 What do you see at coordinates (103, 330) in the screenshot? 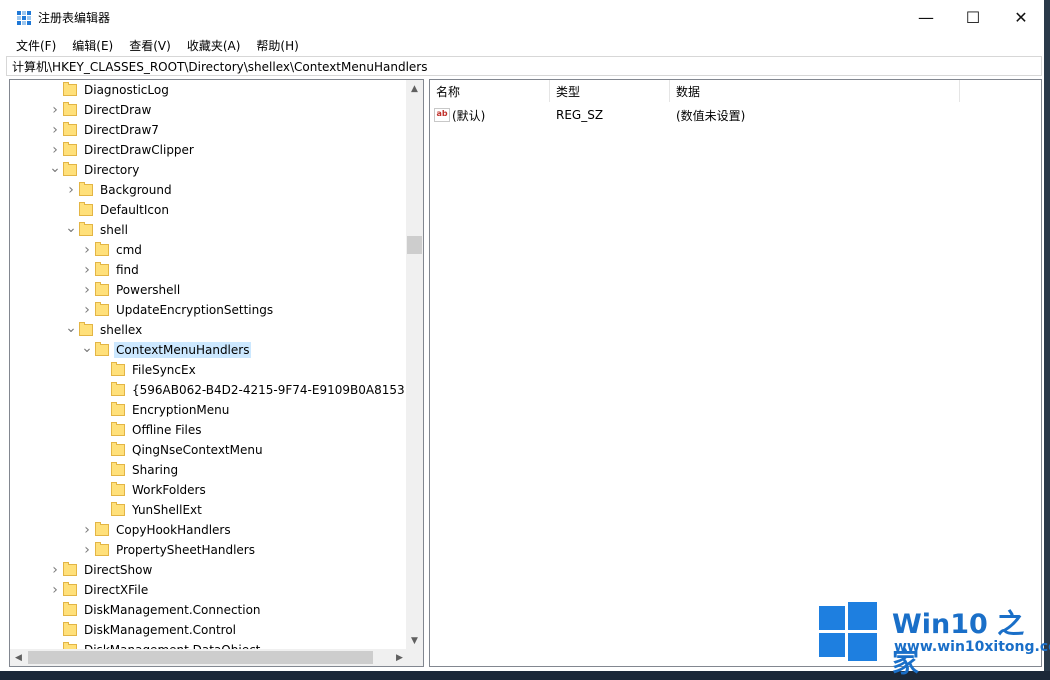
I see `tree-item: ⌄ shellex` at bounding box center [103, 330].